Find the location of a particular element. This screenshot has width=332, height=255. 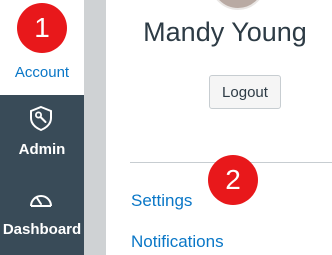

dashboard-label: Dashboard is located at coordinates (42, 229).